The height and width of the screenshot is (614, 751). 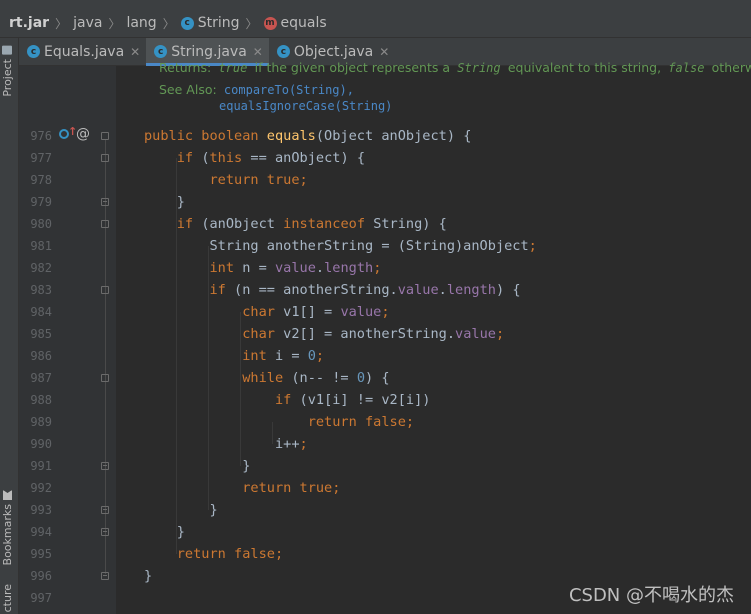 What do you see at coordinates (7, 535) in the screenshot?
I see `bookmarks-tab-label: Bookmarks` at bounding box center [7, 535].